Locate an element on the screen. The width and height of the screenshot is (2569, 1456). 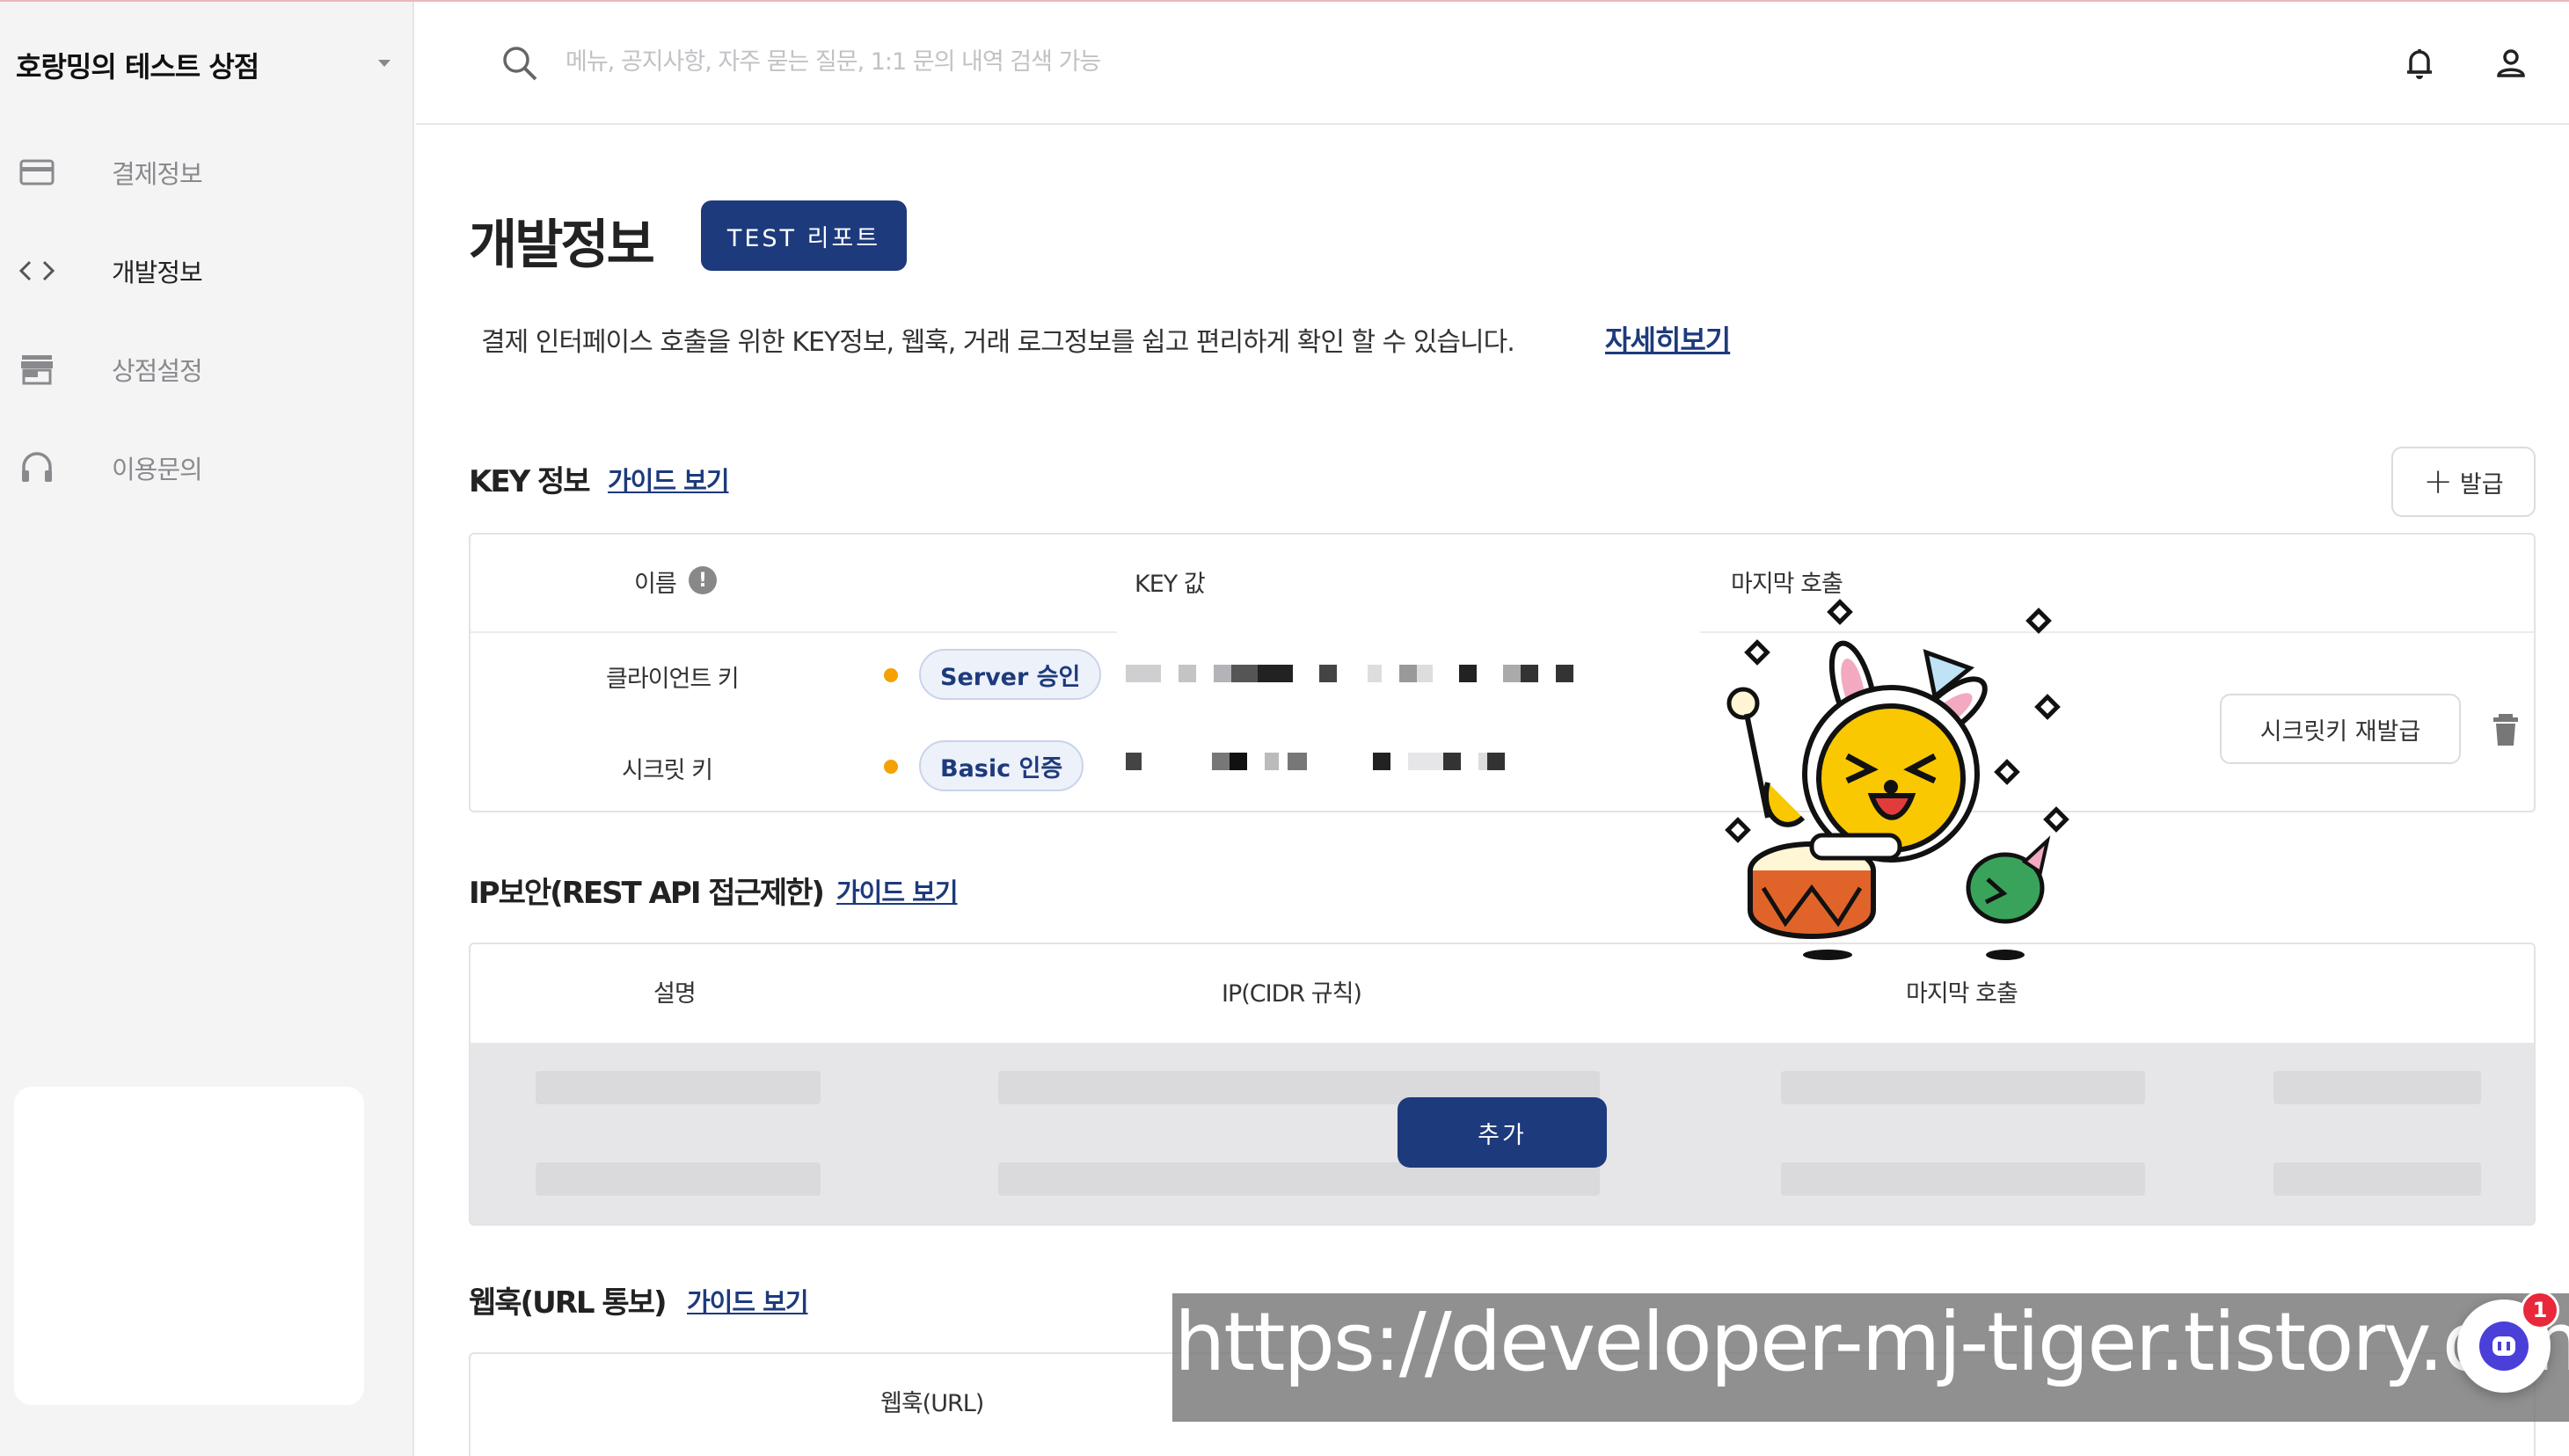
store-selector: 호랑밍의 테스트 상점 is located at coordinates (205, 65).